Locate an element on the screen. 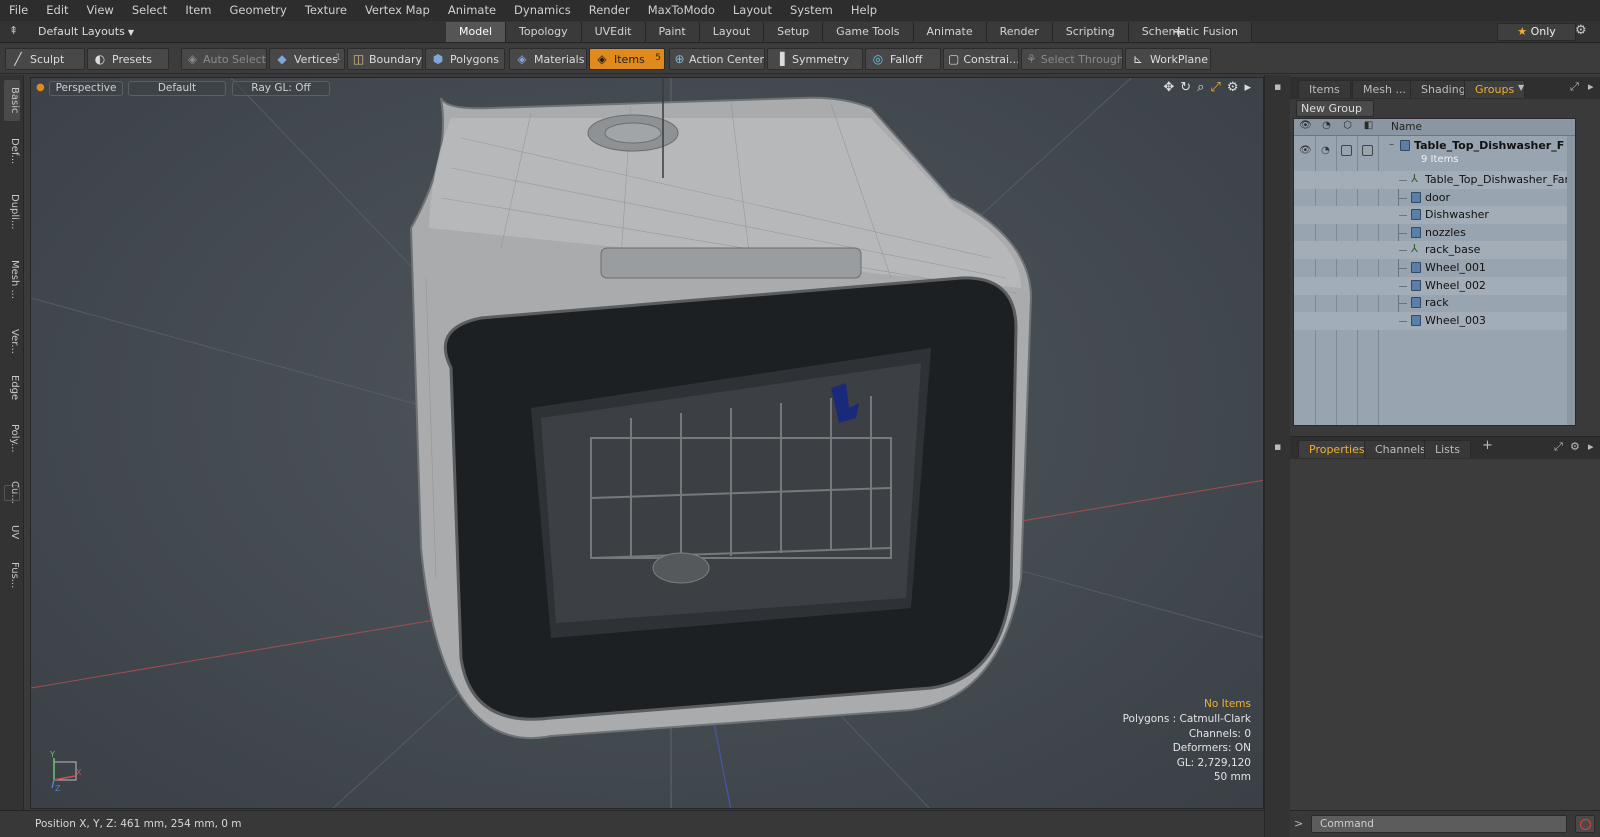 This screenshot has height=837, width=1600. polygons-button: ⬢ Polygons is located at coordinates (465, 59).